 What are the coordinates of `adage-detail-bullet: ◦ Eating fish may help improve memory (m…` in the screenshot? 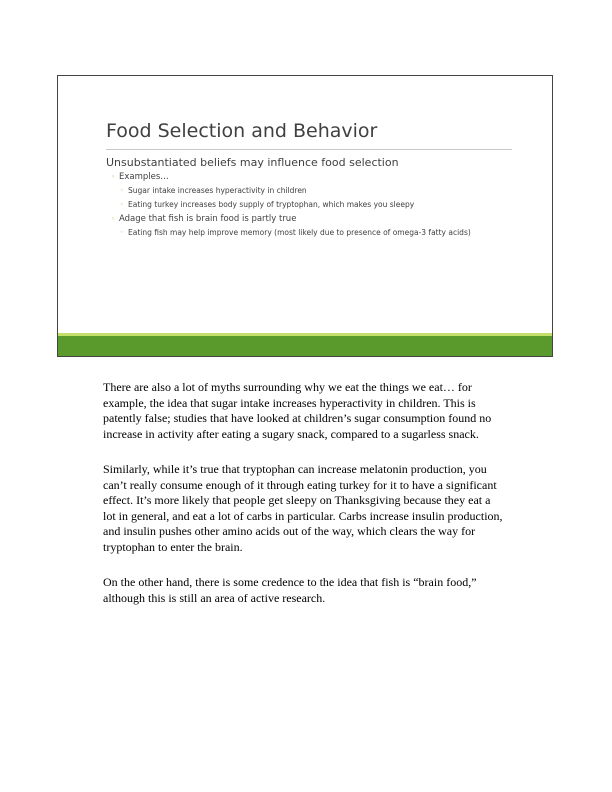 It's located at (318, 232).